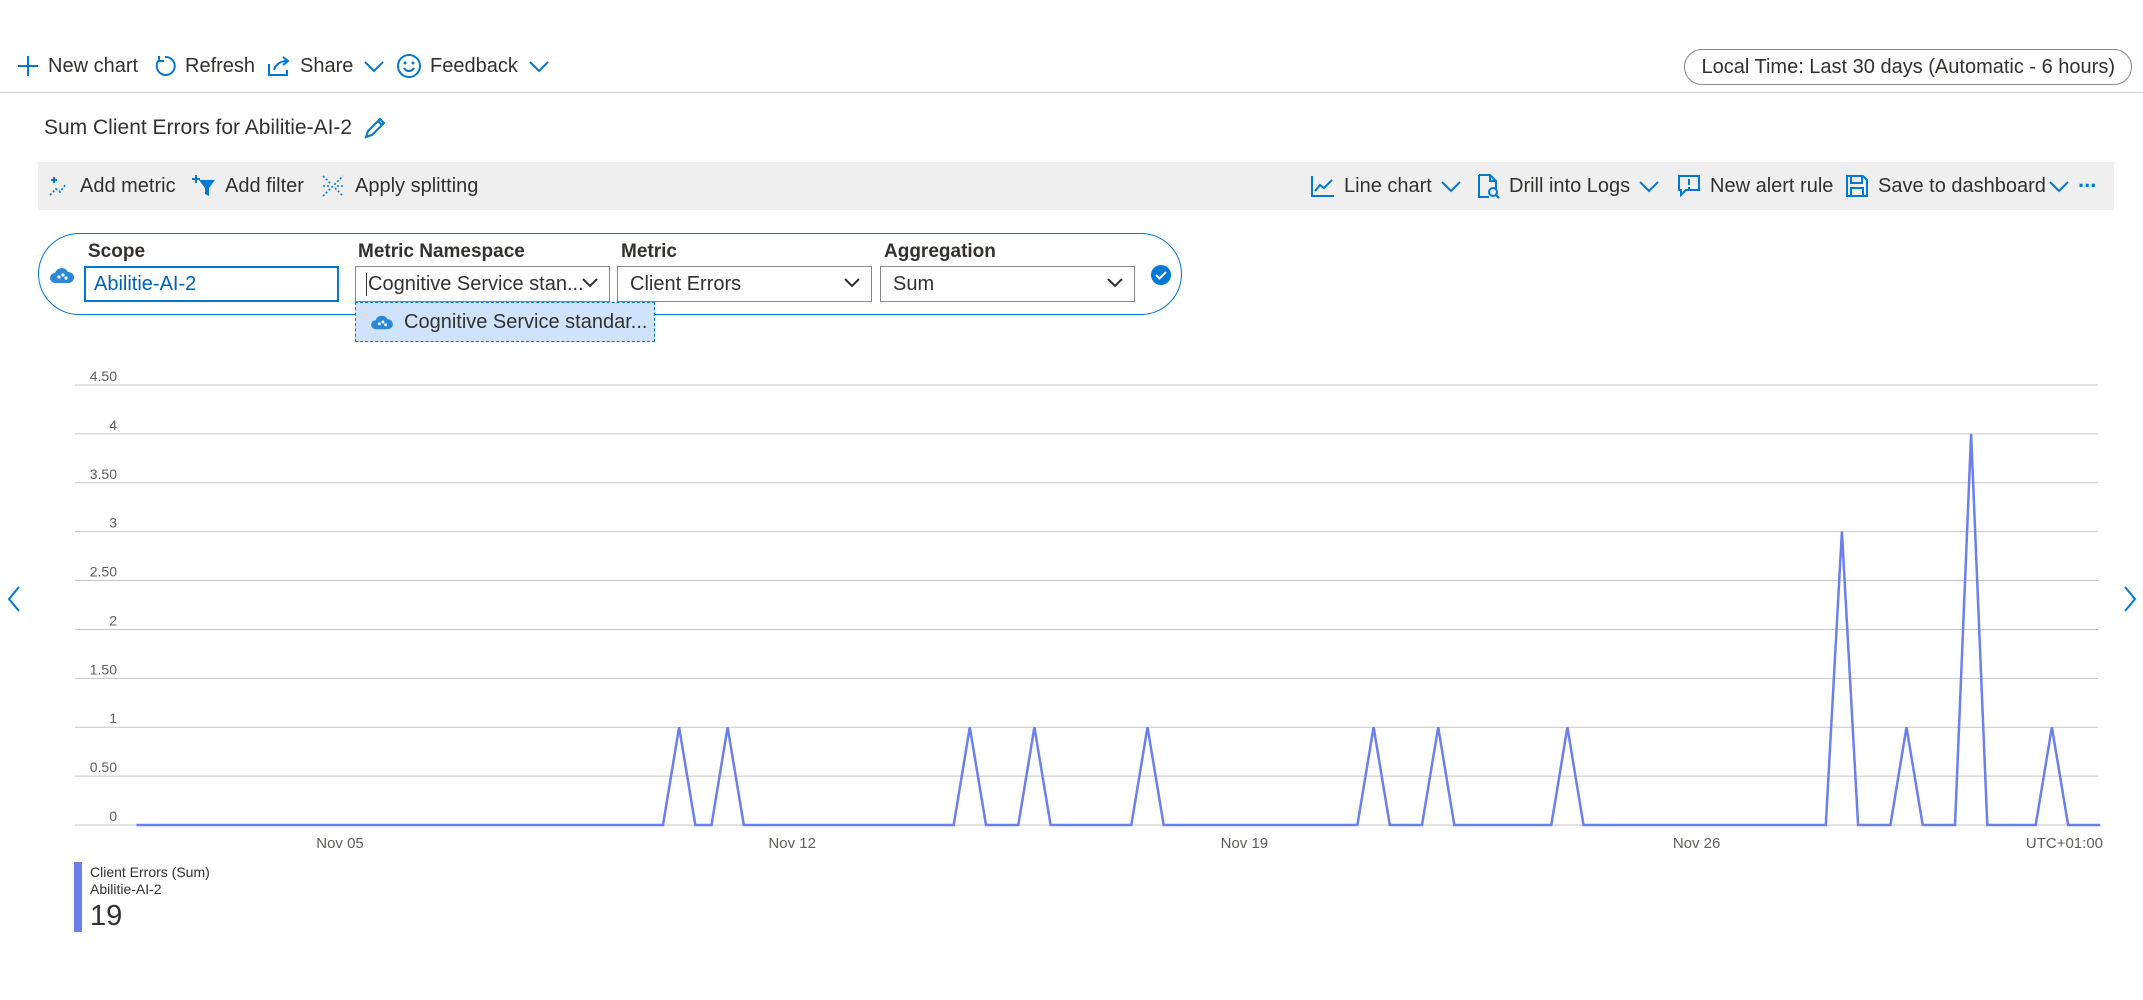  Describe the element at coordinates (113, 816) in the screenshot. I see `y-tick-label: 0` at that location.